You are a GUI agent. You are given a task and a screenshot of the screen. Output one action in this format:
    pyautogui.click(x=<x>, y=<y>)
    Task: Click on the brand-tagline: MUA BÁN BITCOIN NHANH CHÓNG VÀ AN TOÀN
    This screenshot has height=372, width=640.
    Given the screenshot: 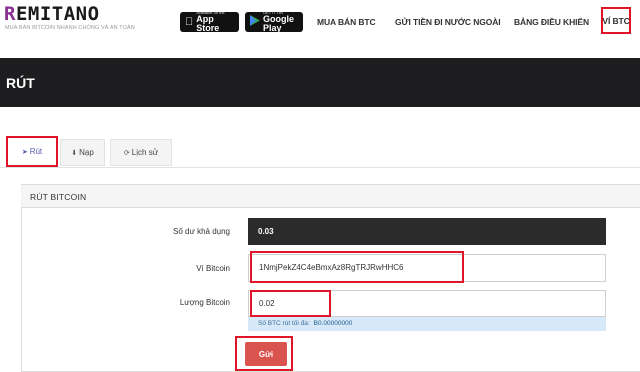 What is the action you would take?
    pyautogui.click(x=70, y=28)
    